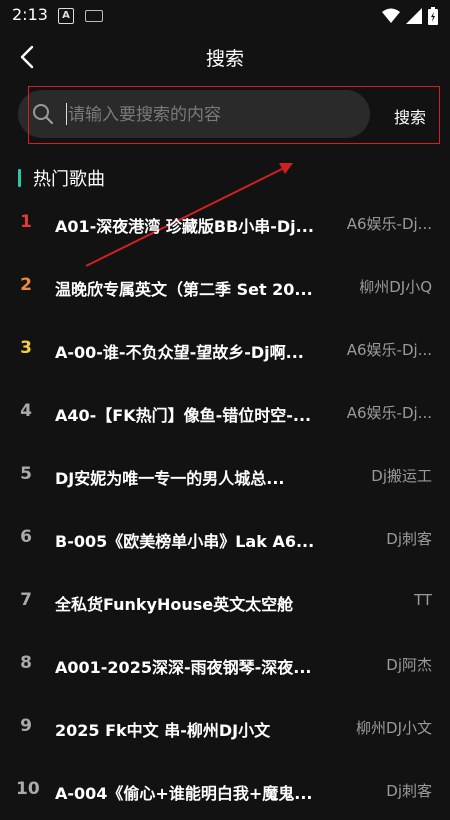 The height and width of the screenshot is (820, 450). What do you see at coordinates (26, 222) in the screenshot?
I see `song-rank: 1` at bounding box center [26, 222].